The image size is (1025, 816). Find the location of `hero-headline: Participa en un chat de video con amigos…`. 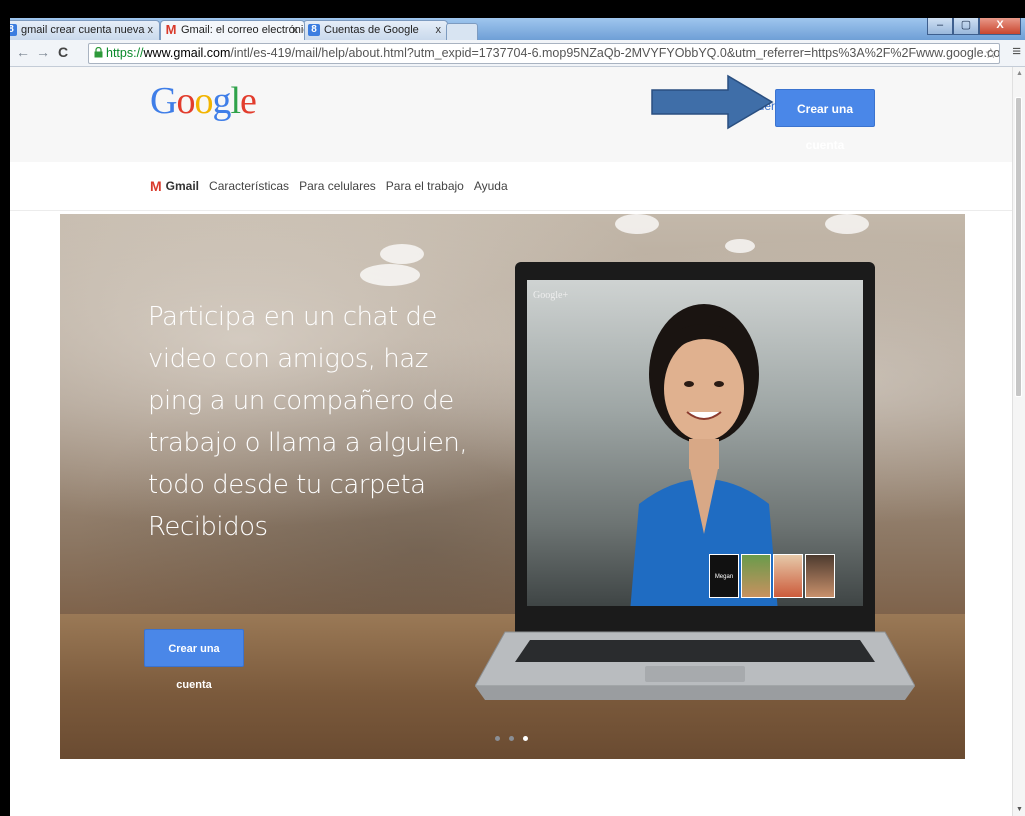

hero-headline: Participa en un chat de video con amigos… is located at coordinates (308, 422).